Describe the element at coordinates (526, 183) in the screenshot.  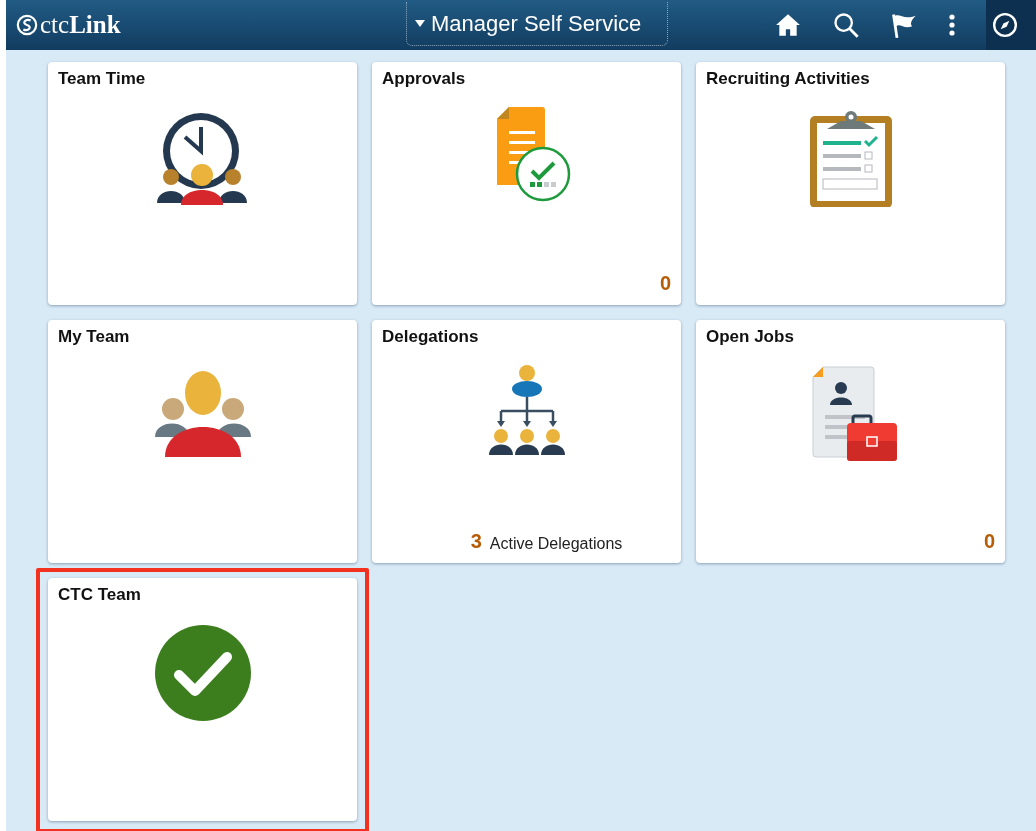
I see `tile: Approvals 0` at that location.